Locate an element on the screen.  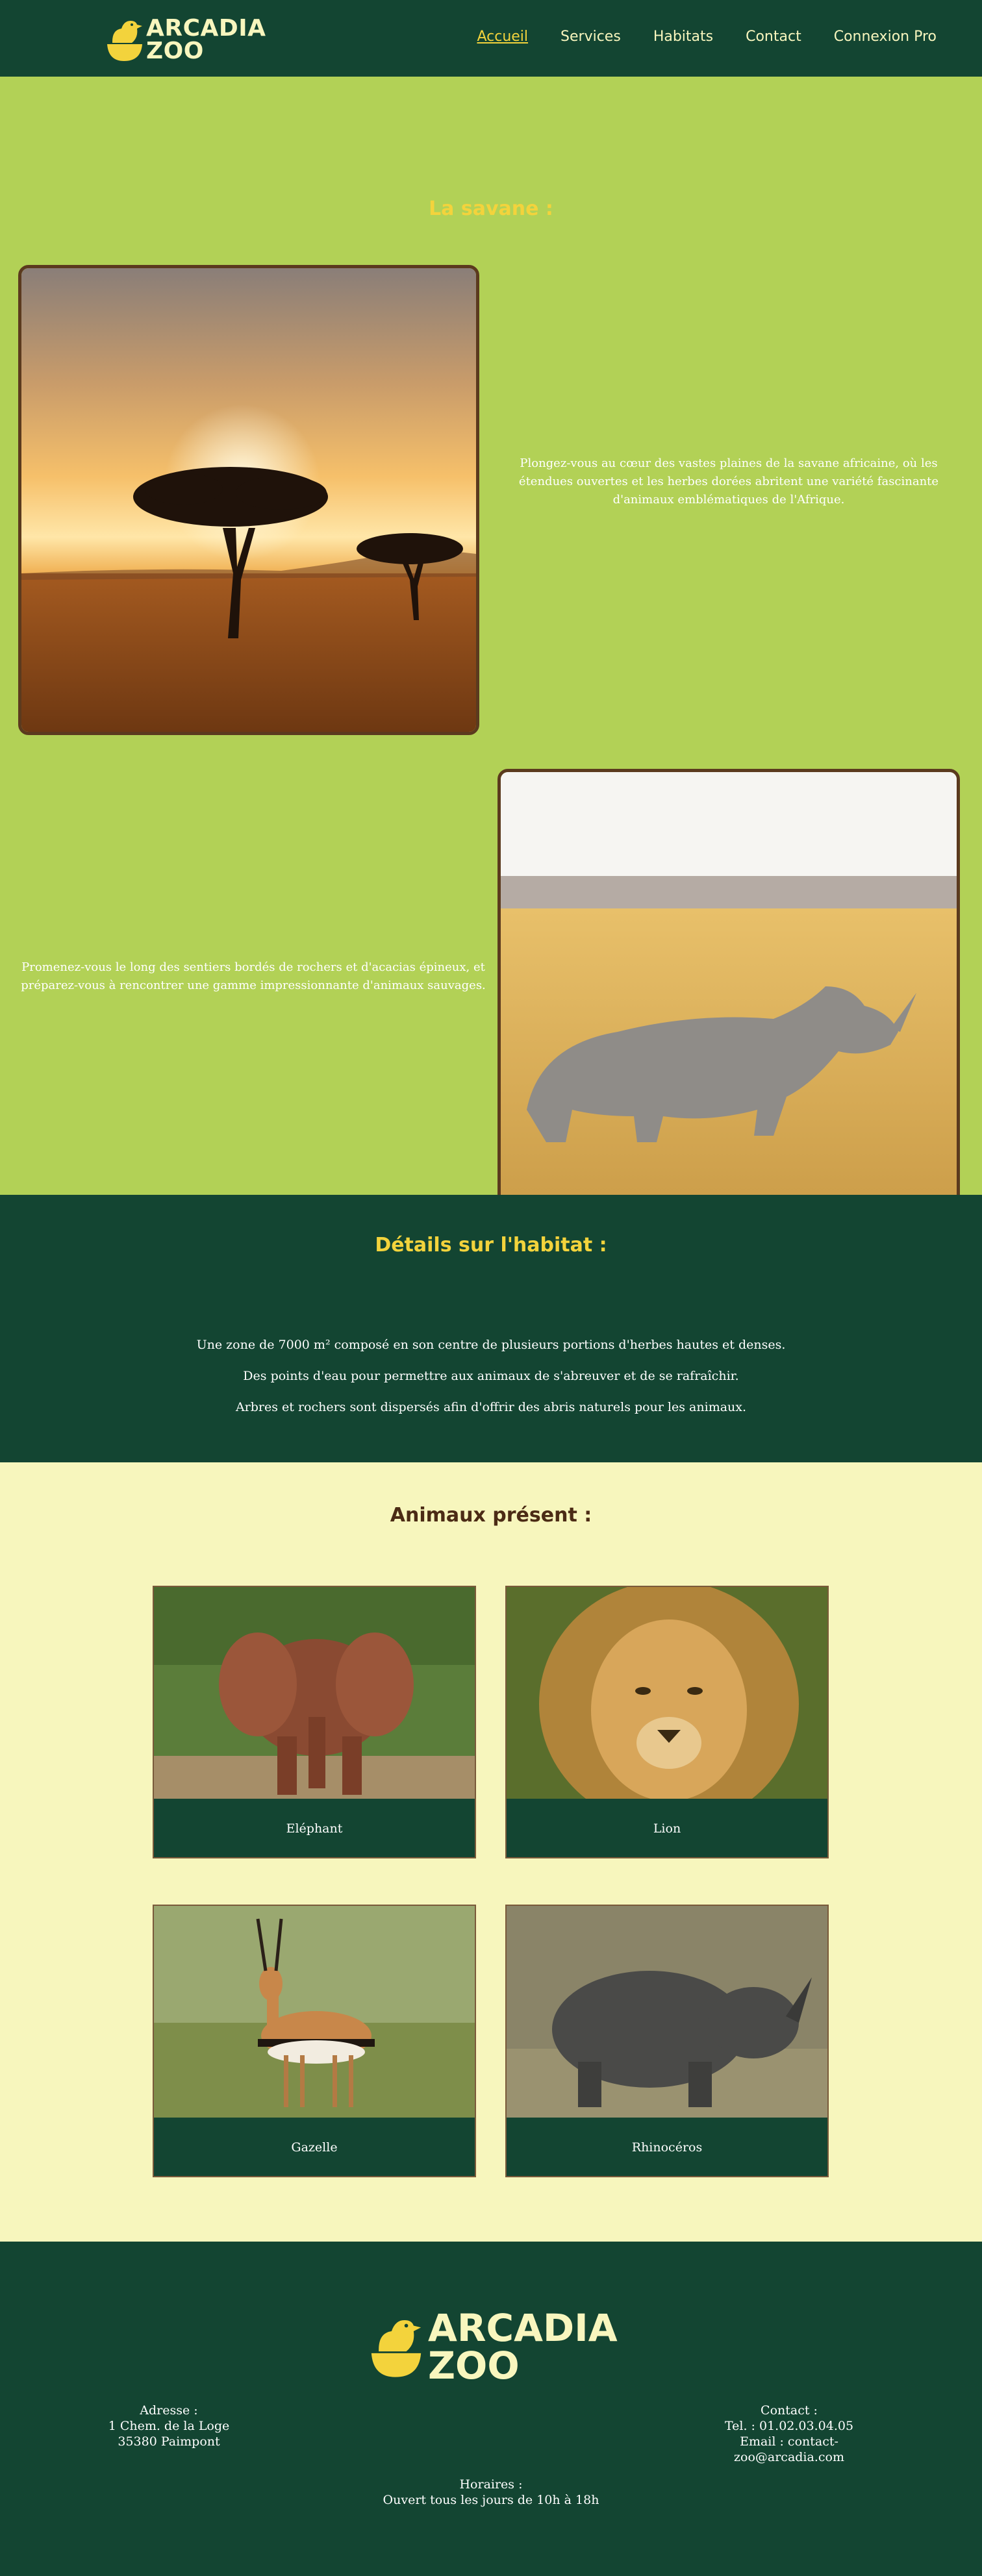
animals-title: Animaux présent : is located at coordinates (491, 1515).